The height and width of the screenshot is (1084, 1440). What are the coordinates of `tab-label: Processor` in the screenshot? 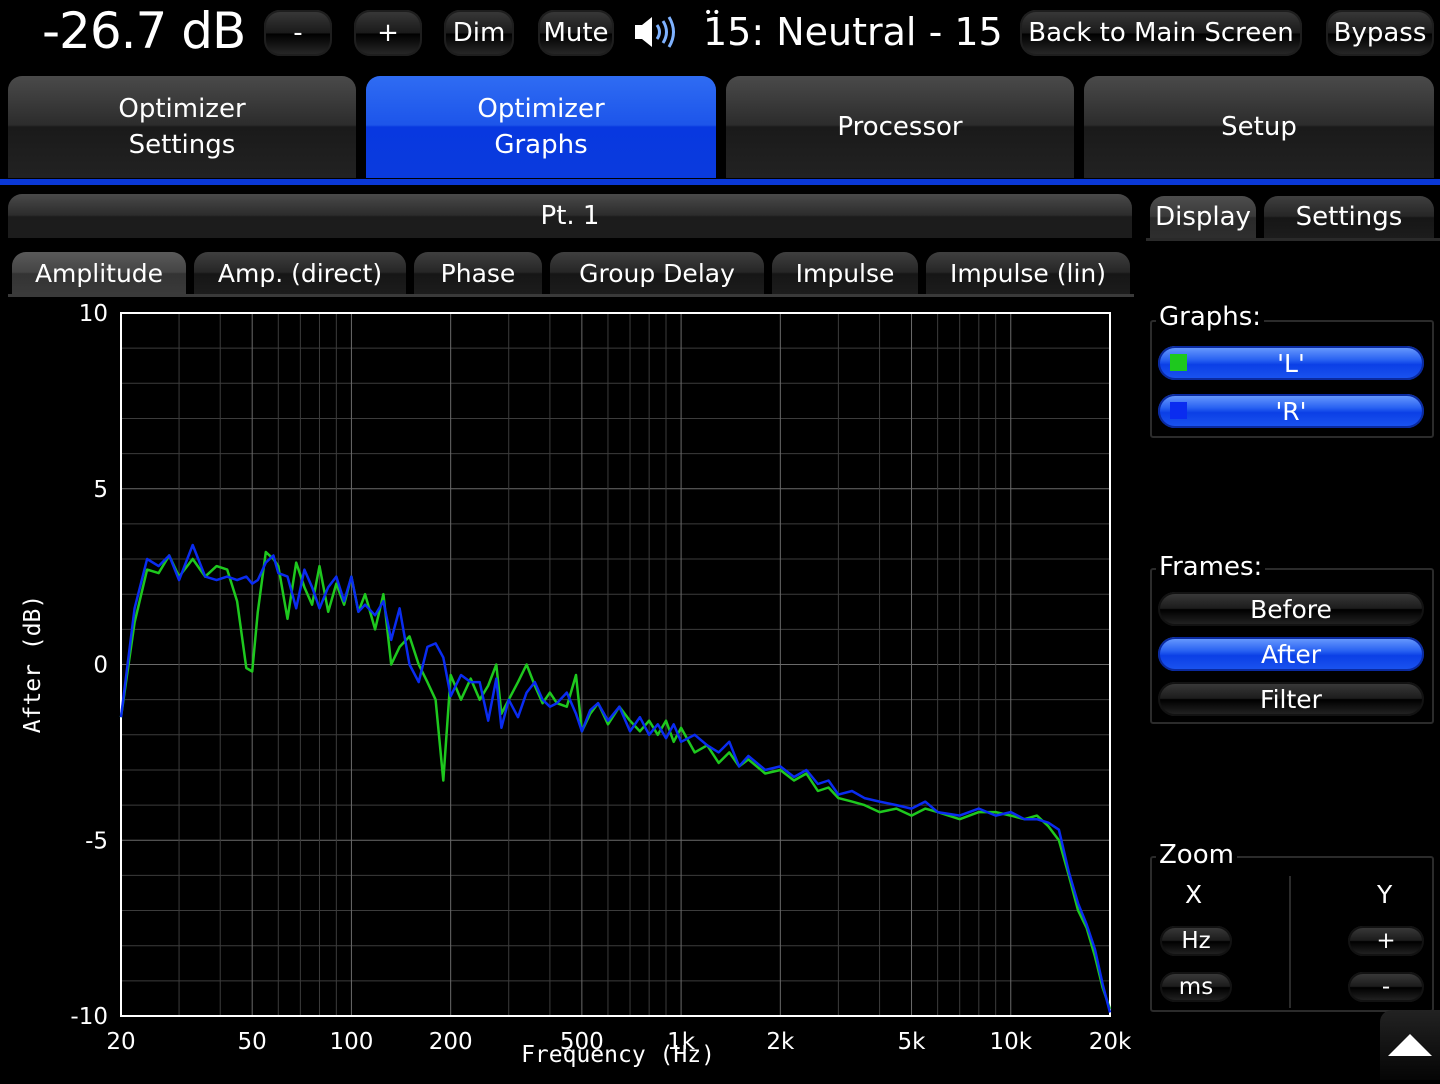 It's located at (900, 127).